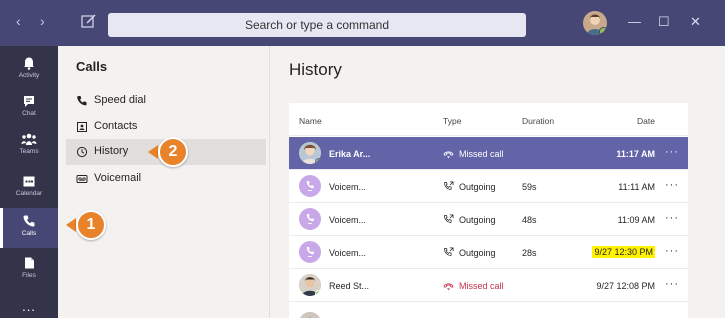  I want to click on rail-item-activity: Activity, so click(29, 70).